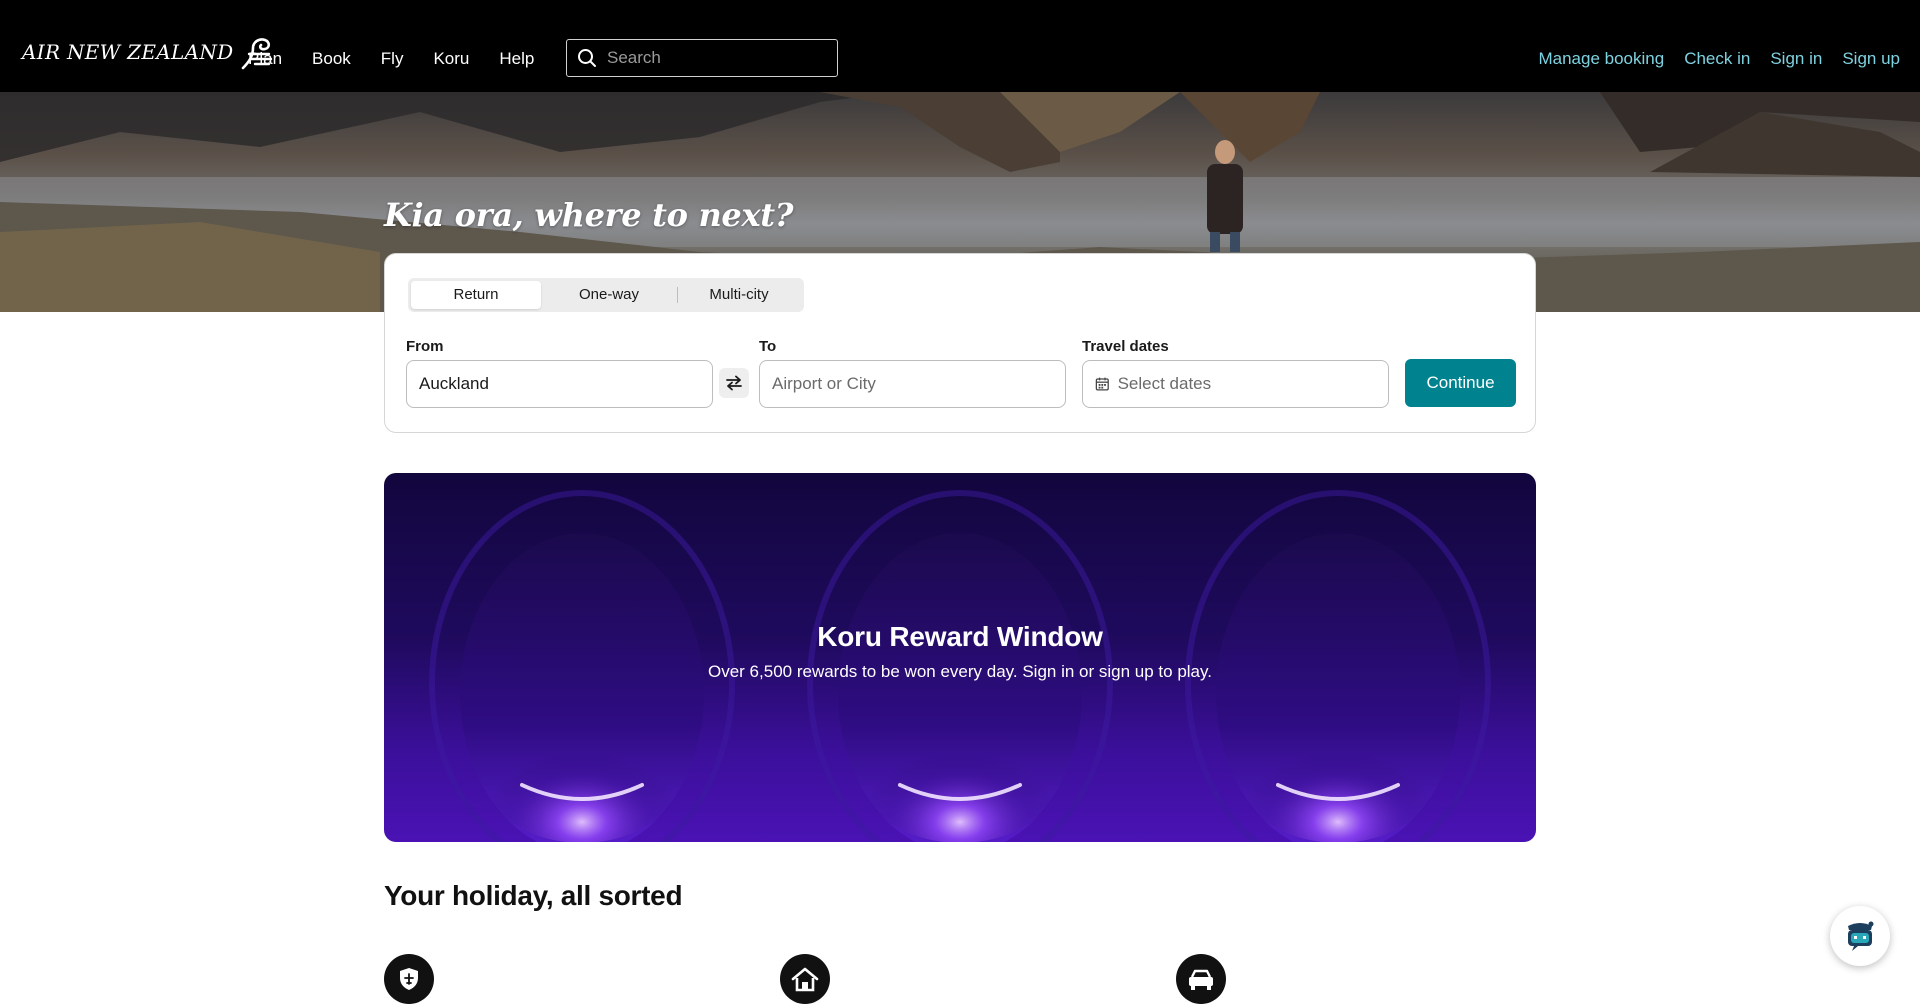  I want to click on from-field, so click(559, 384).